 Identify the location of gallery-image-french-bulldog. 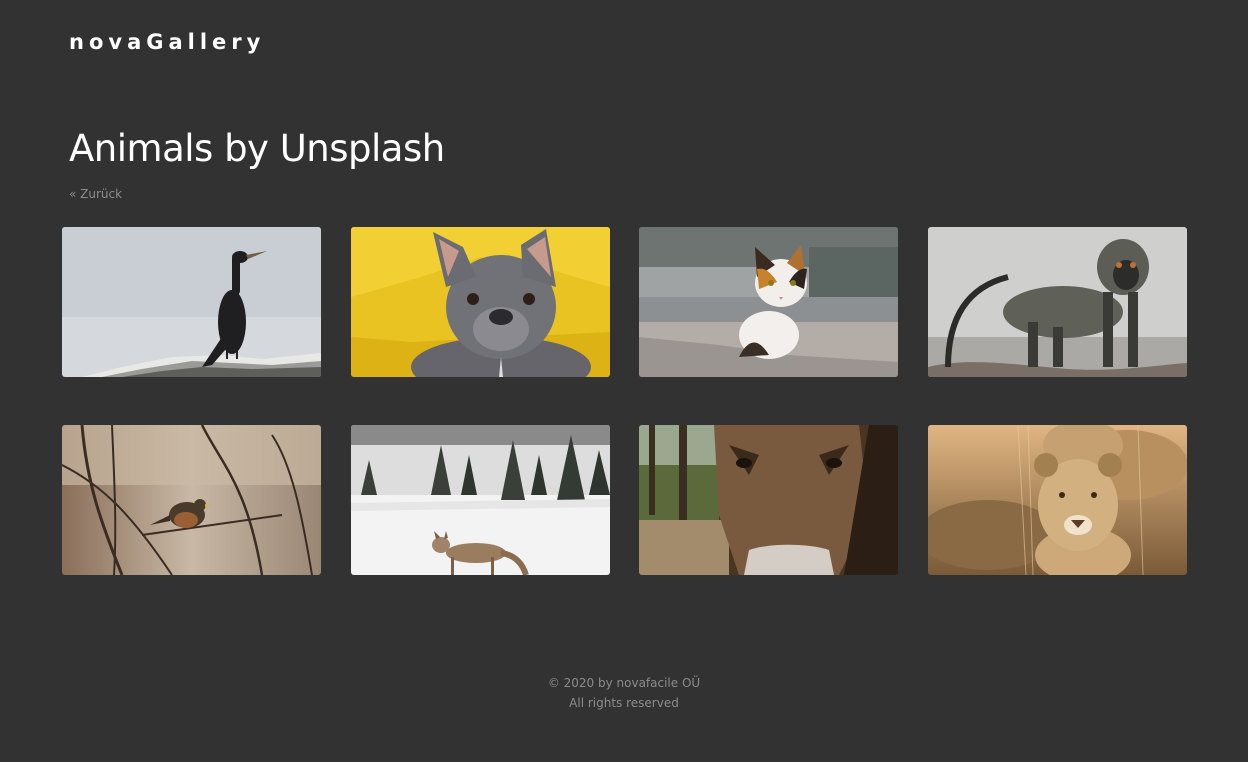
(480, 302).